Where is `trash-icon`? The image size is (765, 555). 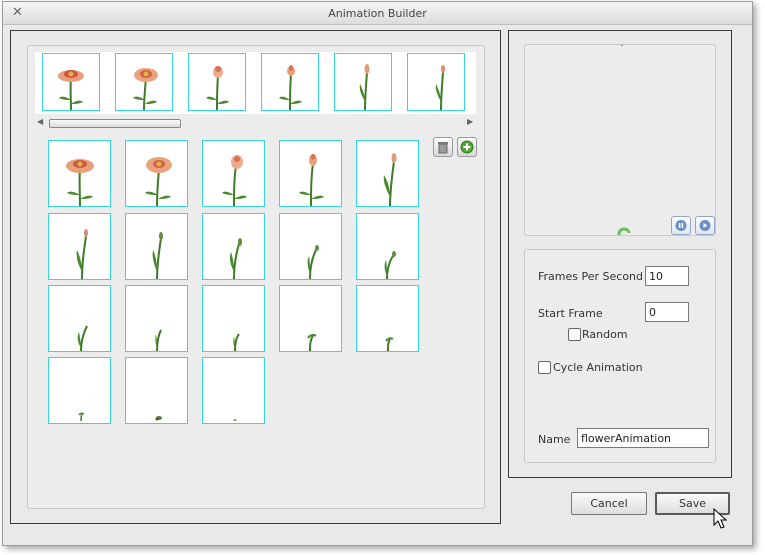
trash-icon is located at coordinates (443, 148).